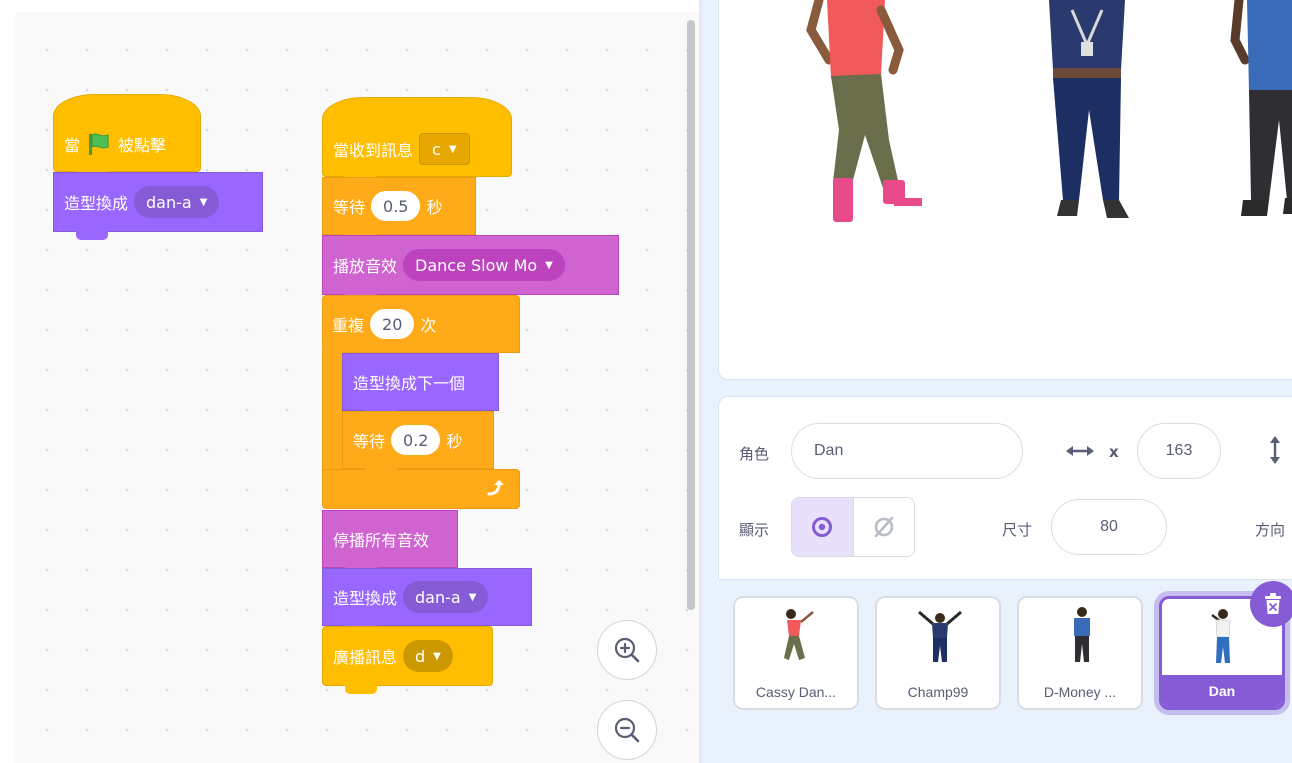  Describe the element at coordinates (72, 145) in the screenshot. I see `when-label: 當` at that location.